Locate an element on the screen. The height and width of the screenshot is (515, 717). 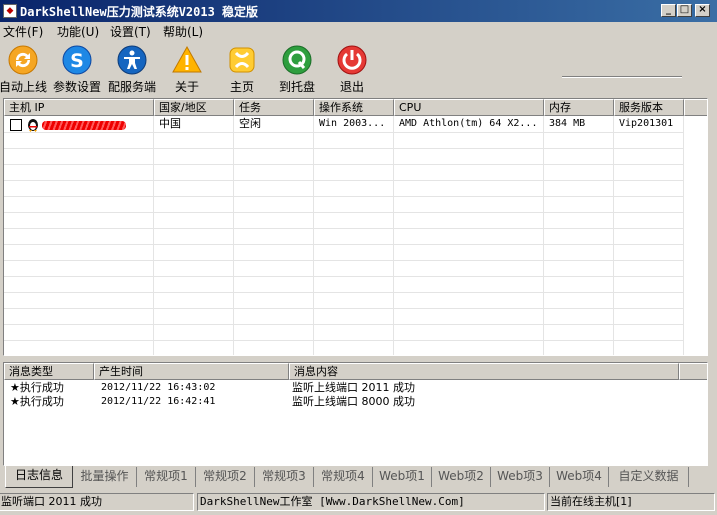
status-left: 监听端口 2011 成功 is located at coordinates (97, 502).